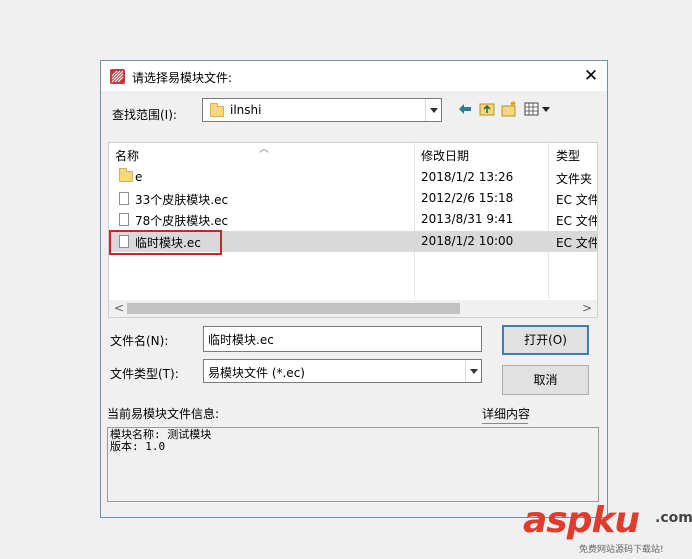 This screenshot has width=692, height=559. What do you see at coordinates (165, 242) in the screenshot?
I see `selection-highlight-box` at bounding box center [165, 242].